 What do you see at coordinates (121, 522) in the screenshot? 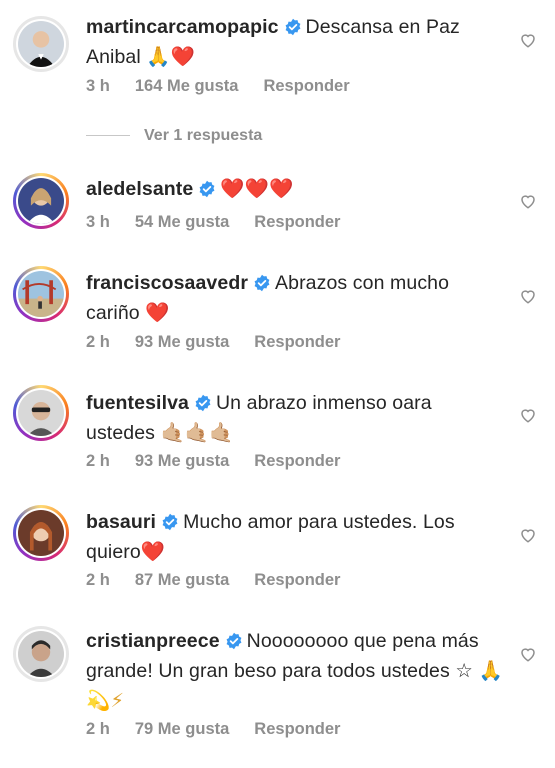
I see `comment-username: basauri` at bounding box center [121, 522].